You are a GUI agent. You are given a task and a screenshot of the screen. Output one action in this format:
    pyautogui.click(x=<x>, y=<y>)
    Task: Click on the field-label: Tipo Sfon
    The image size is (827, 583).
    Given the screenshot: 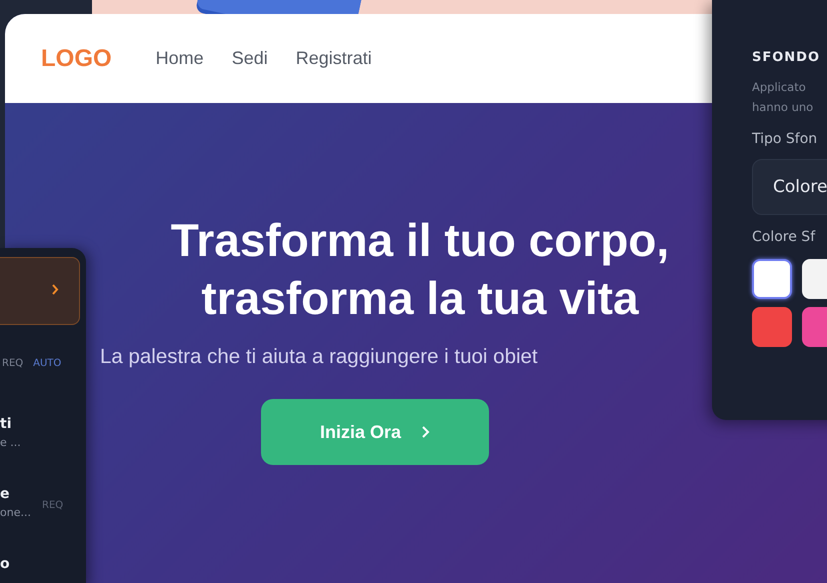 What is the action you would take?
    pyautogui.click(x=785, y=139)
    